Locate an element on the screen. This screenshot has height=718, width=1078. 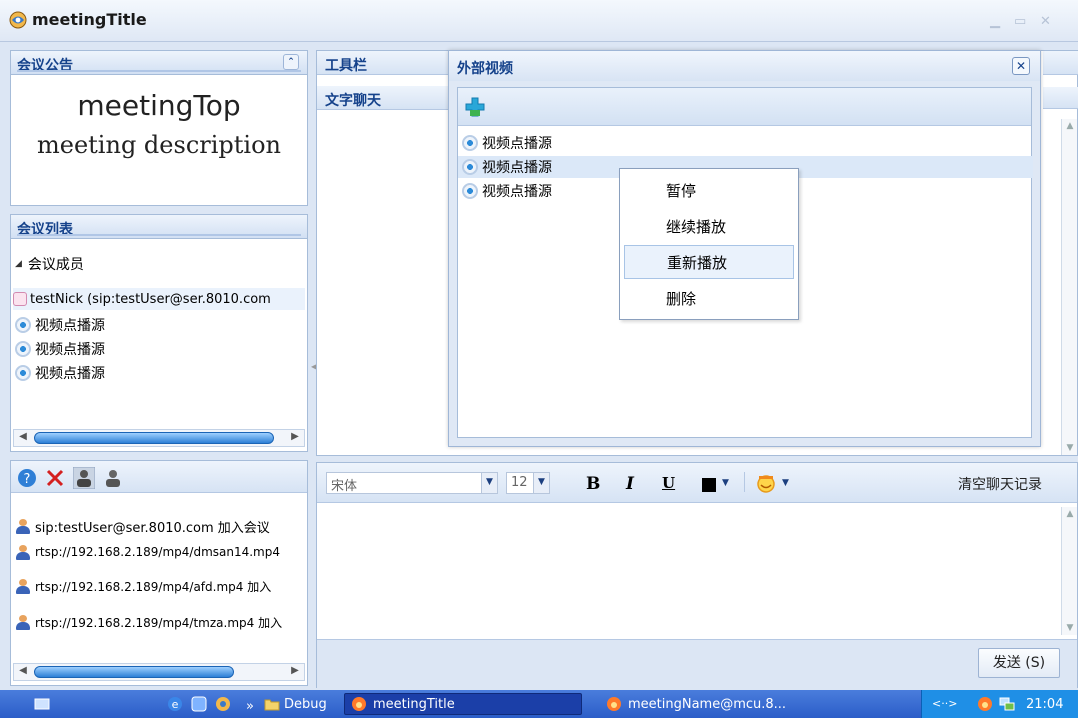
dialog-titlebar: 外部视频 ✕ is located at coordinates (744, 66).